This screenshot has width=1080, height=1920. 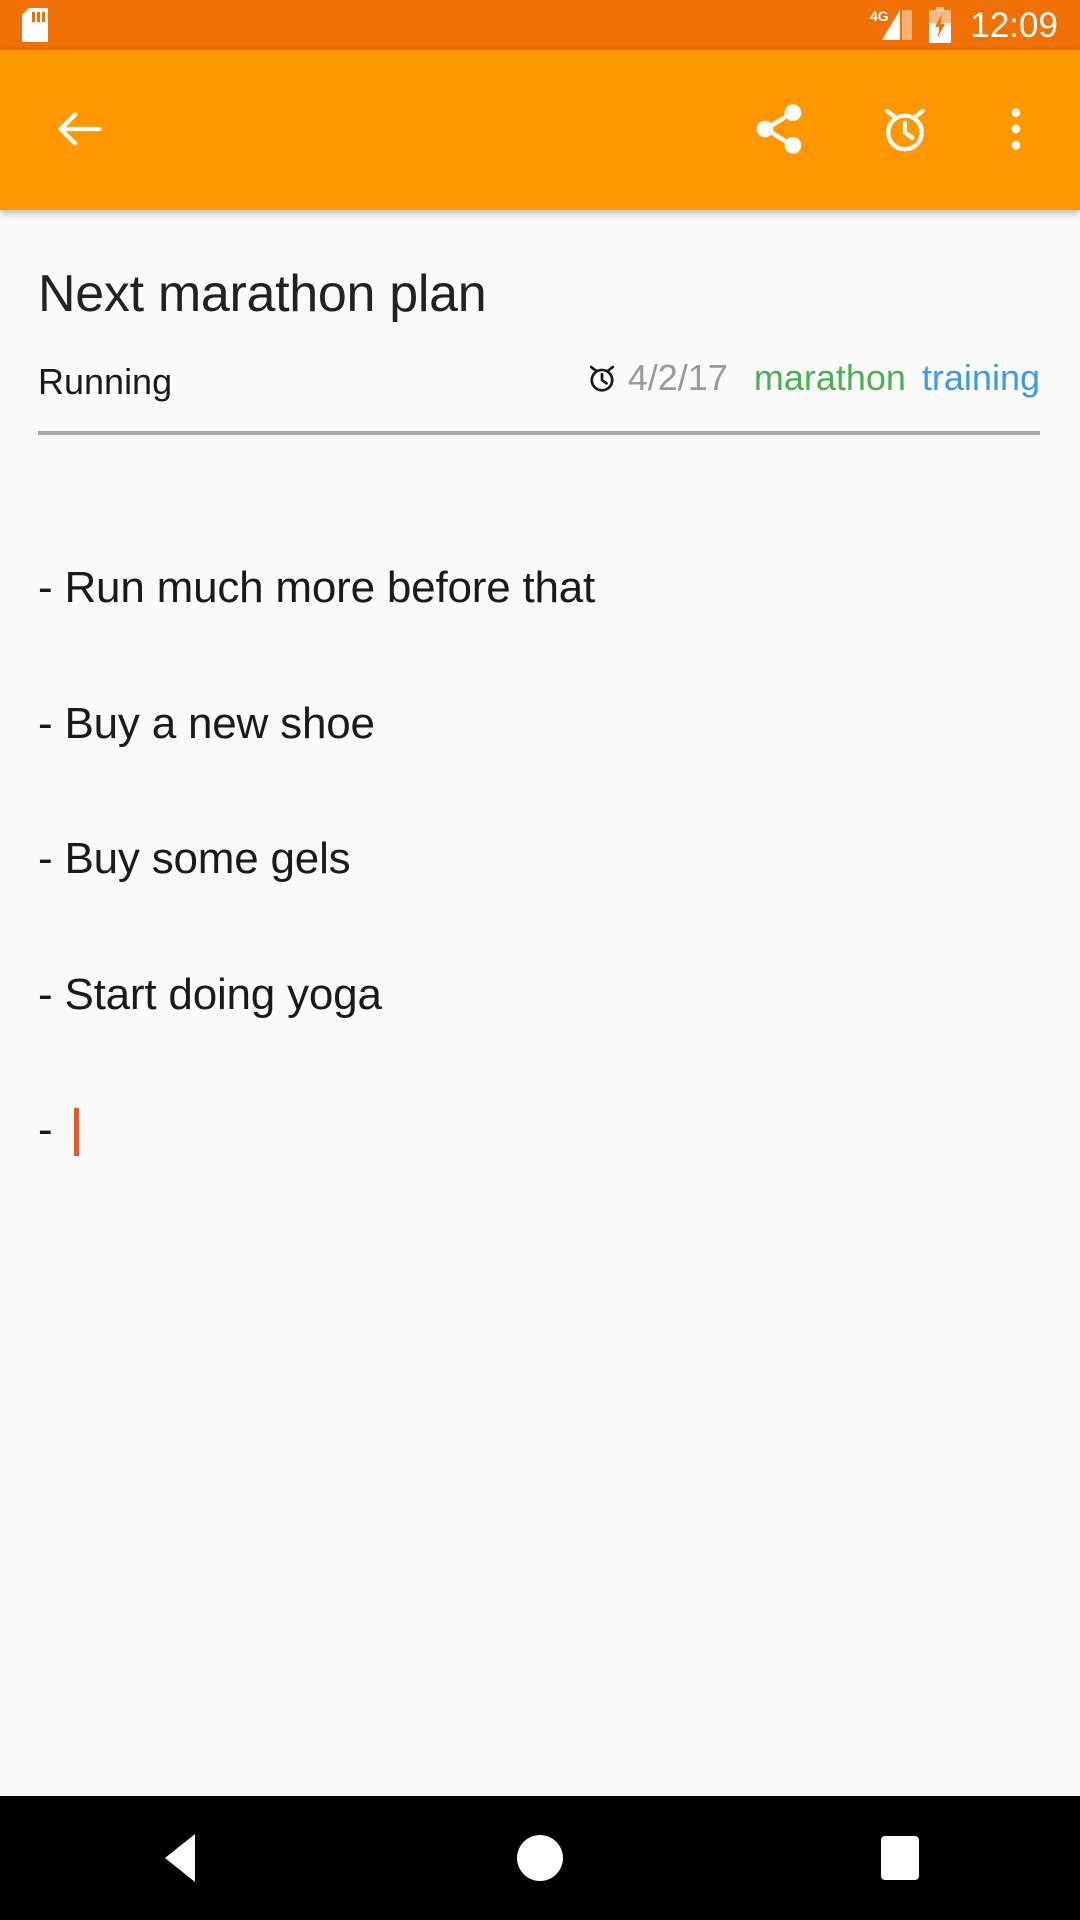 What do you see at coordinates (1014, 25) in the screenshot?
I see `status-bar-clock: 12:09` at bounding box center [1014, 25].